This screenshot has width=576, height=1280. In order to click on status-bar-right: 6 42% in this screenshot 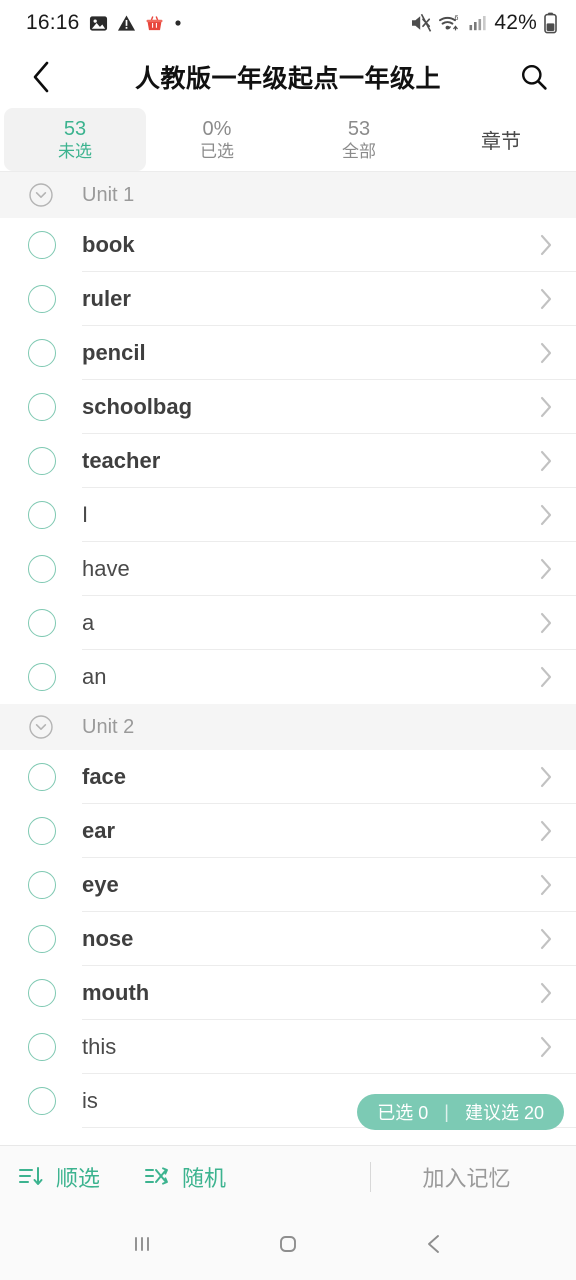, I will do `click(484, 23)`.